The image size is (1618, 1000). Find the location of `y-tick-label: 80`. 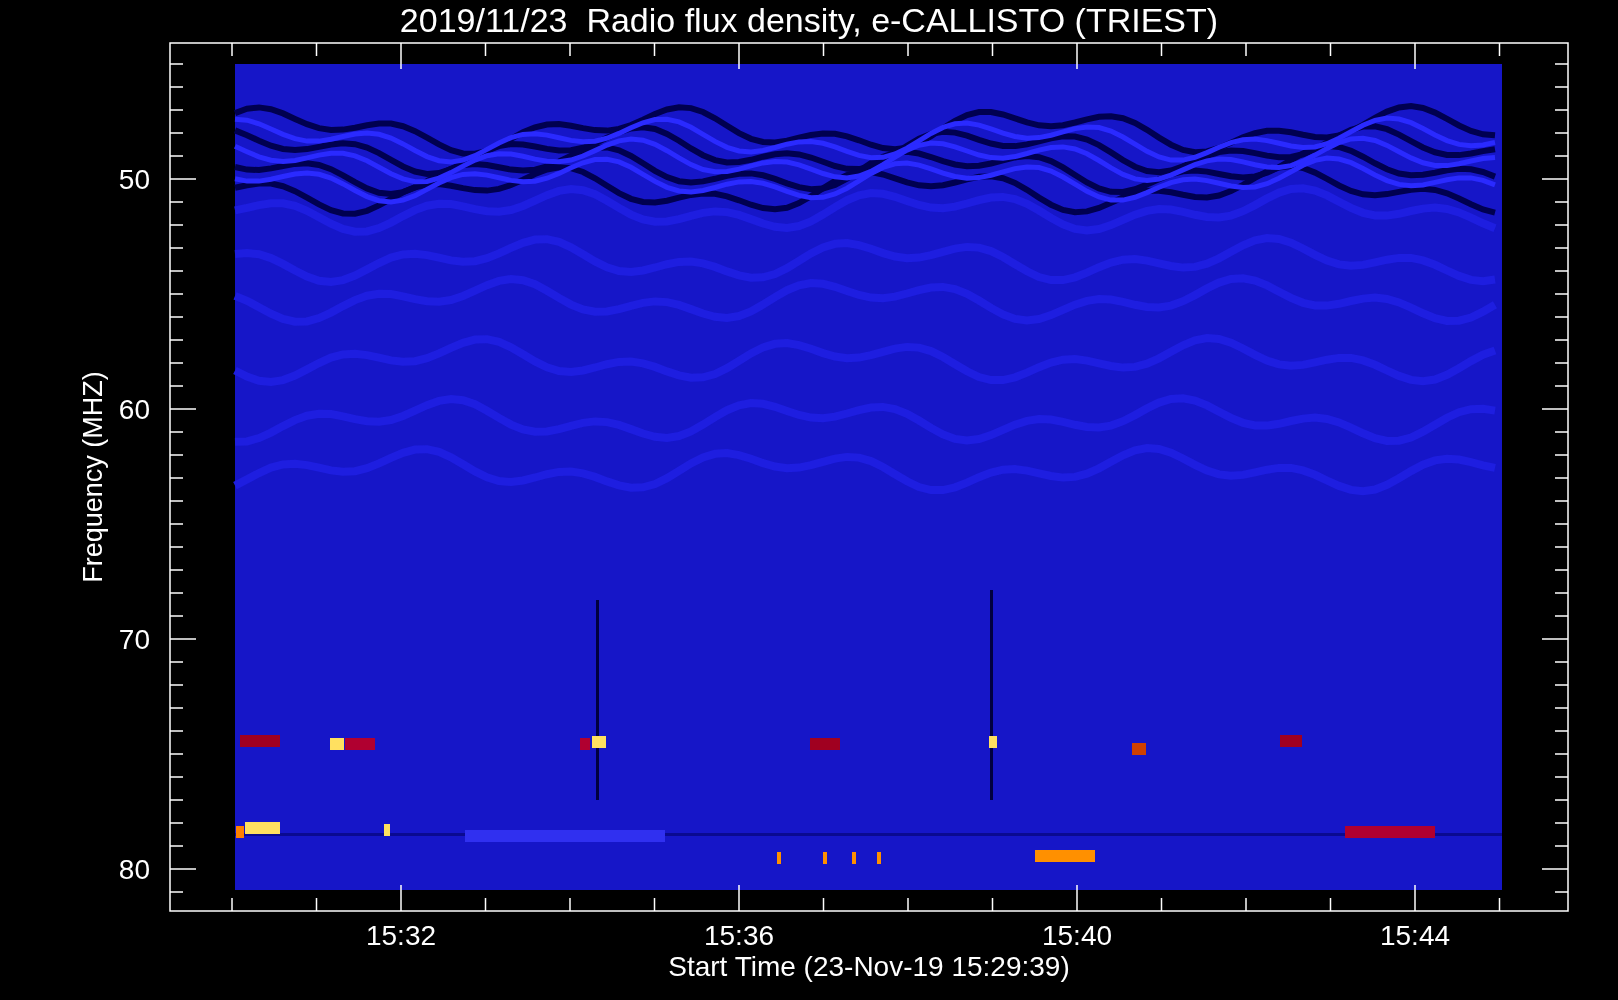

y-tick-label: 80 is located at coordinates (134, 869).